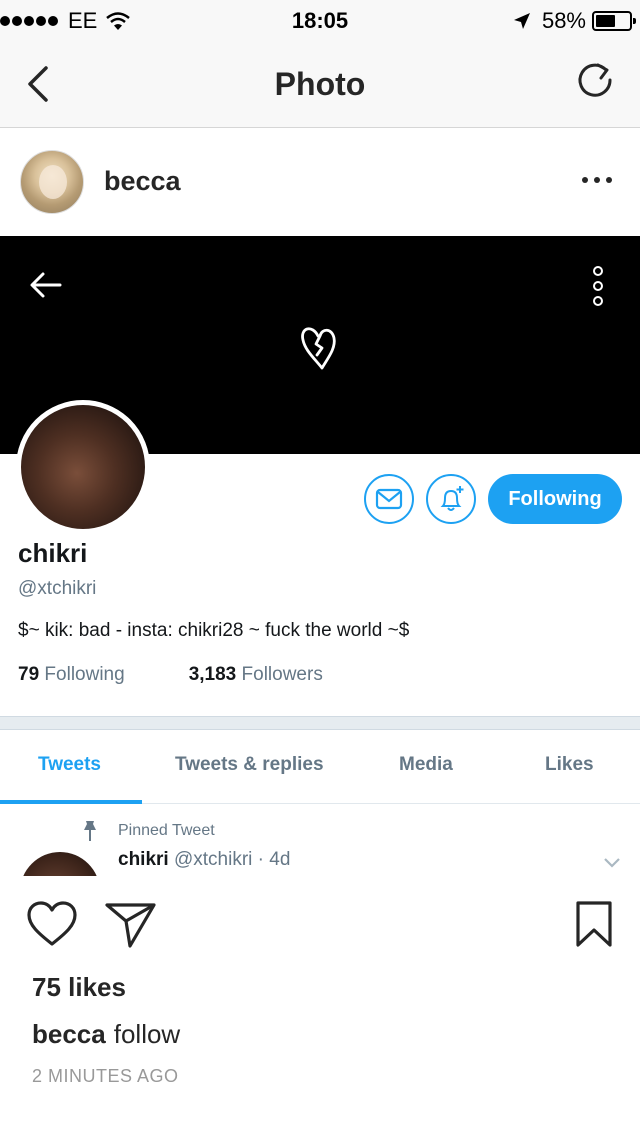  I want to click on status-left: EE, so click(65, 21).